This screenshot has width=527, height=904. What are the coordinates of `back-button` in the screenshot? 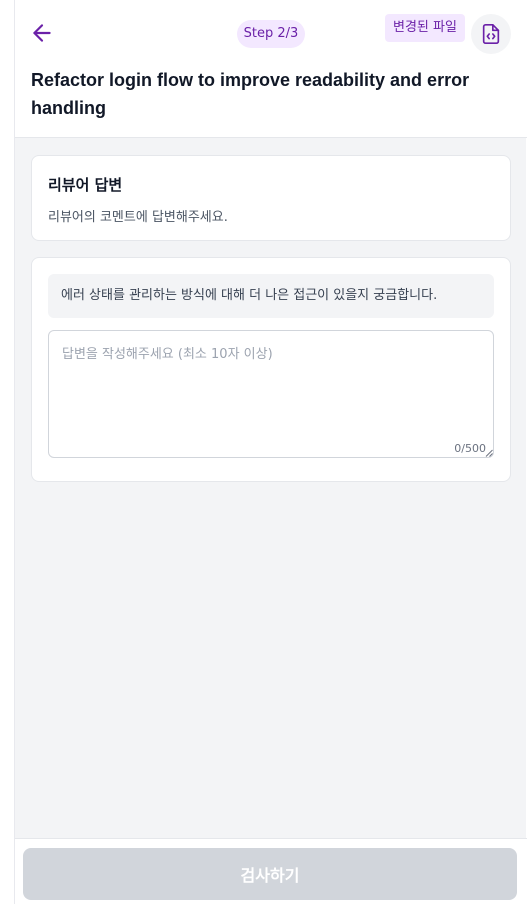 It's located at (42, 33).